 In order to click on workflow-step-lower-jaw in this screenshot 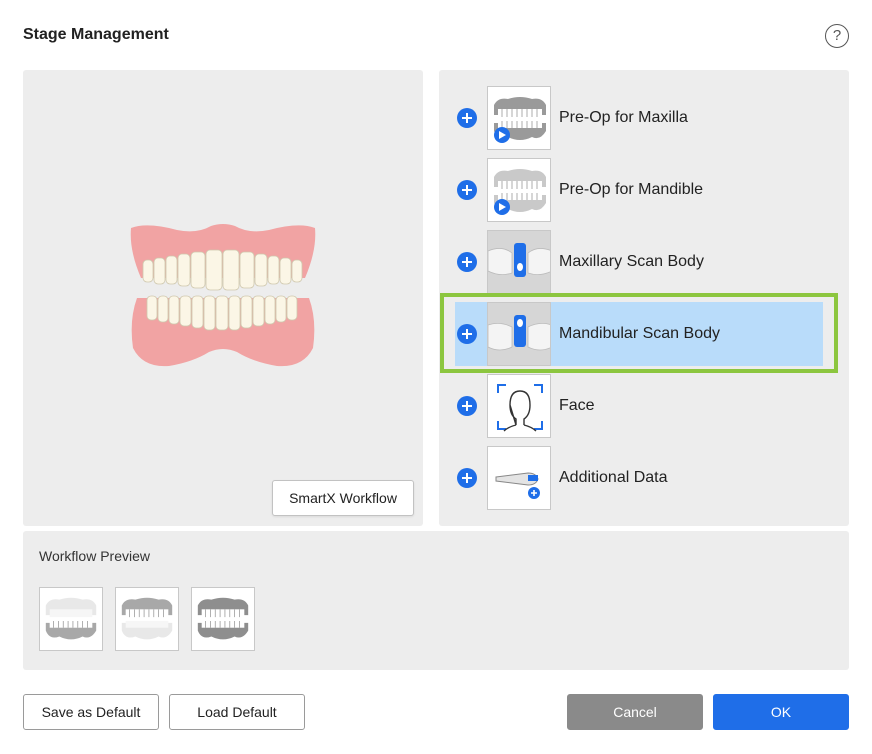, I will do `click(147, 619)`.